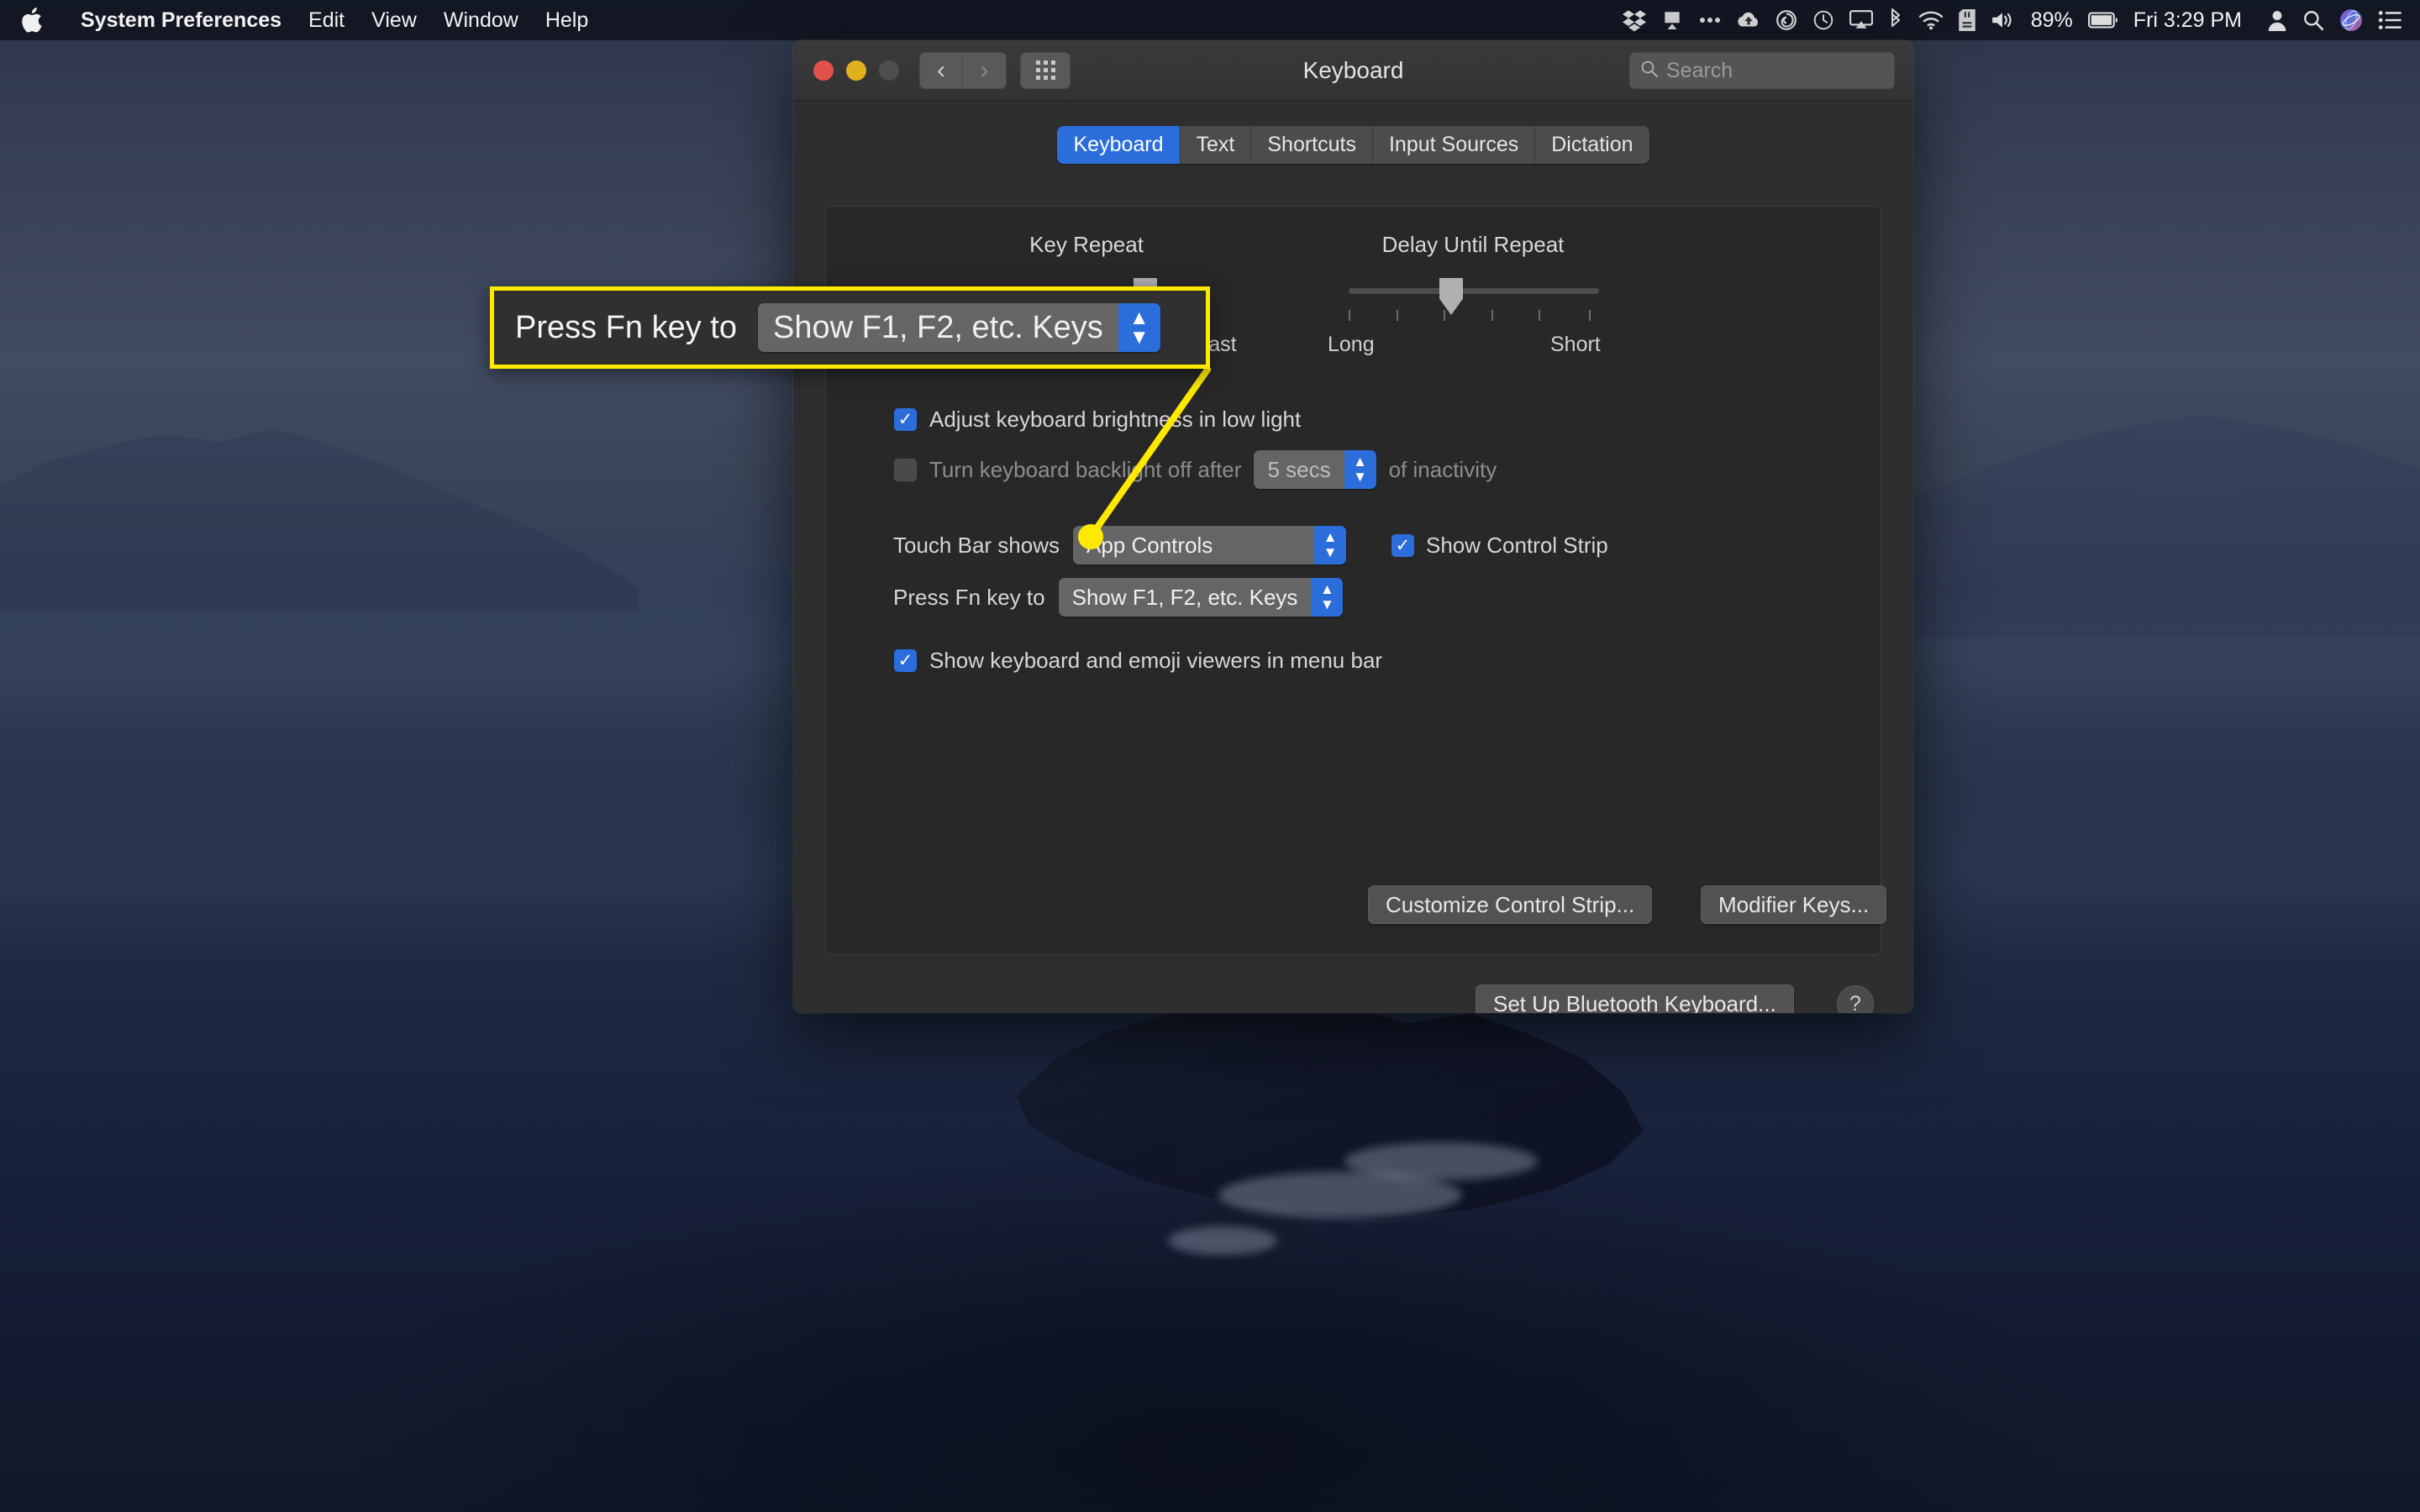  I want to click on ellipsis-icon, so click(1710, 20).